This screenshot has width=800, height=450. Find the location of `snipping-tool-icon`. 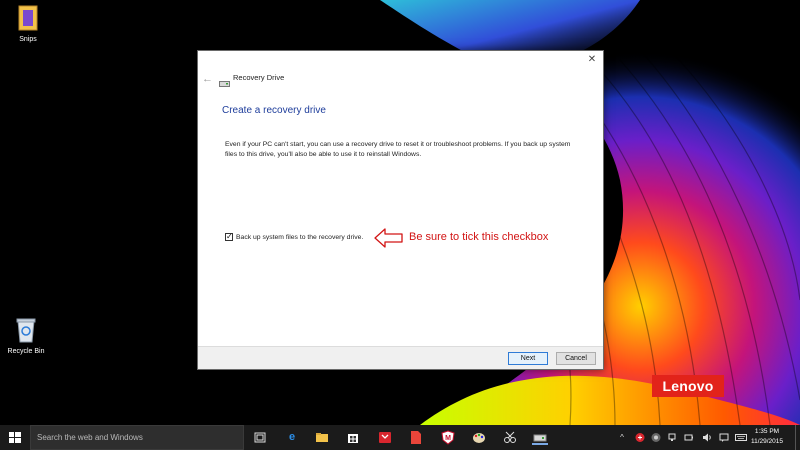

snipping-tool-icon is located at coordinates (510, 437).